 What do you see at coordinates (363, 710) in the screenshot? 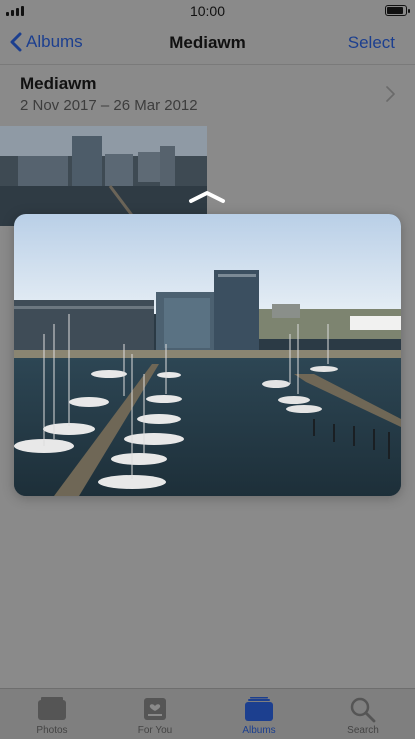
I see `search-icon` at bounding box center [363, 710].